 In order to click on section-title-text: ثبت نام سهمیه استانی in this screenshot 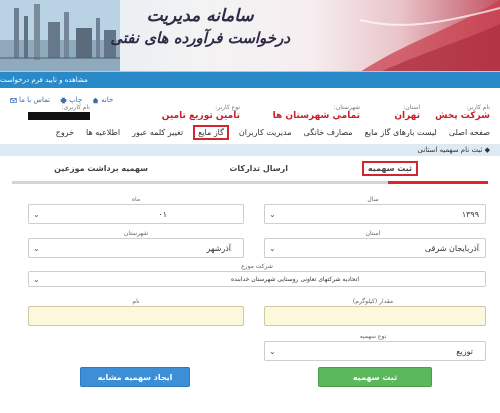, I will do `click(450, 150)`.